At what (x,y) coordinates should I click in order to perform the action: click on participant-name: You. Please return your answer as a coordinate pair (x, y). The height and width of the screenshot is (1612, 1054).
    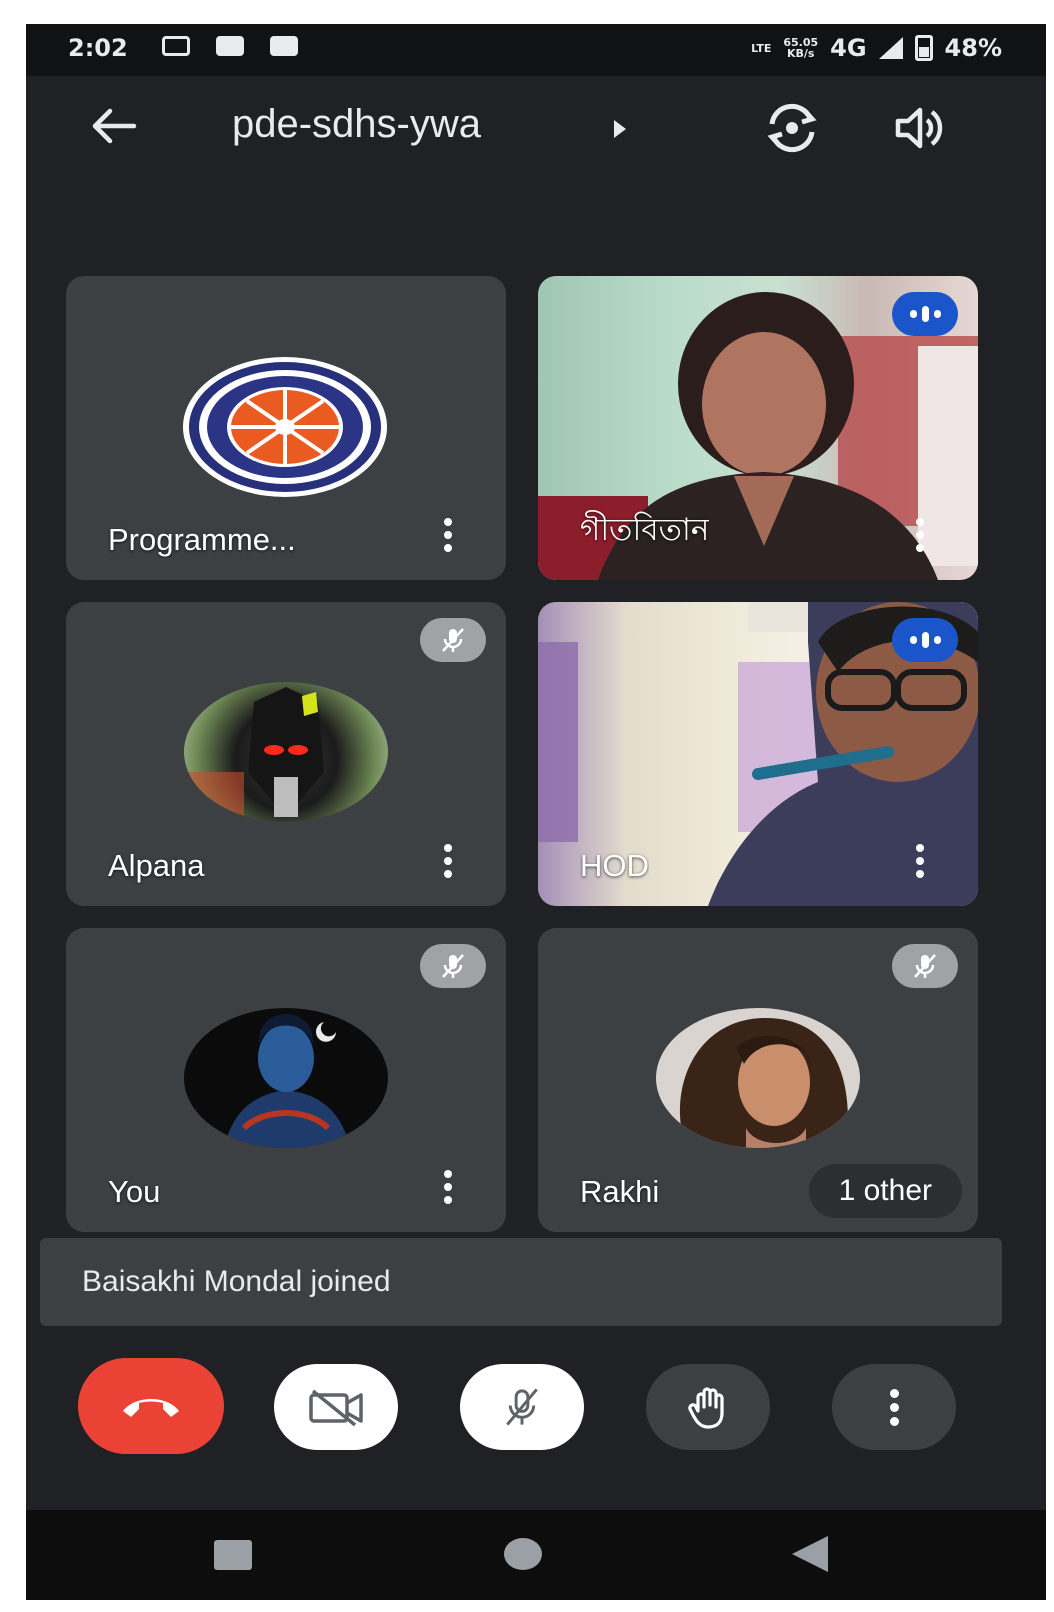
    Looking at the image, I should click on (134, 1191).